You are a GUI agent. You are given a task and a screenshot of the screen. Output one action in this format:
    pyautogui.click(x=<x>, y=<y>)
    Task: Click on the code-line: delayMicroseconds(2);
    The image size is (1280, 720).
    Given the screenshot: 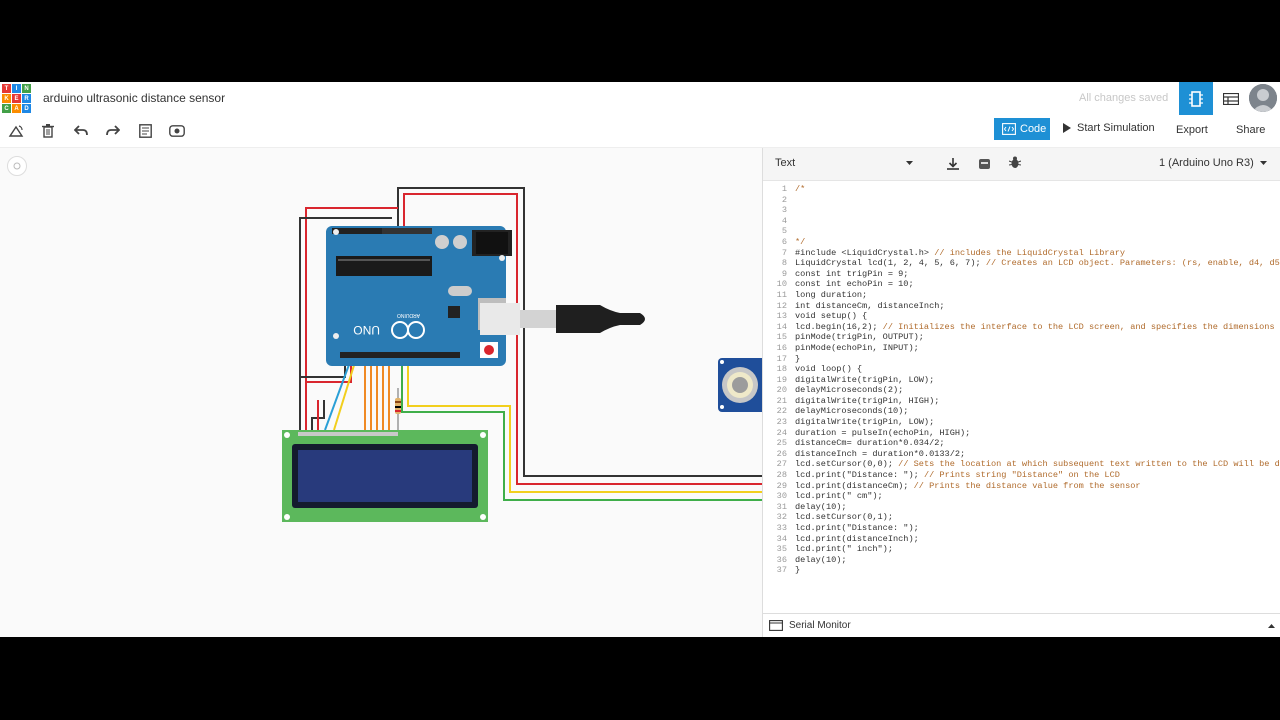 What is the action you would take?
    pyautogui.click(x=1037, y=390)
    